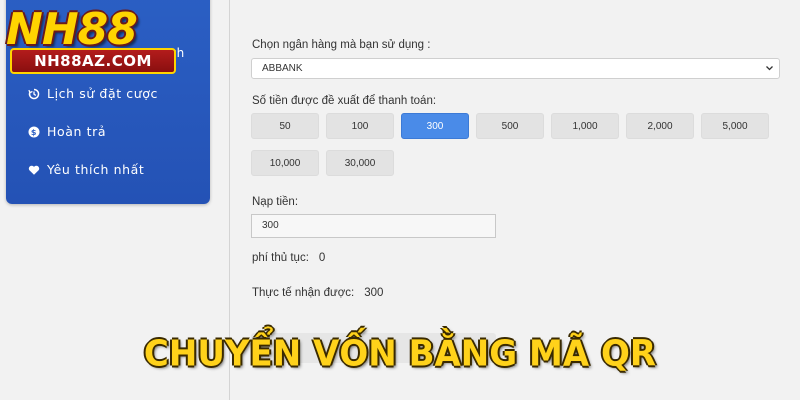 This screenshot has width=800, height=400. Describe the element at coordinates (735, 126) in the screenshot. I see `amount-button-5000: 5,000` at that location.